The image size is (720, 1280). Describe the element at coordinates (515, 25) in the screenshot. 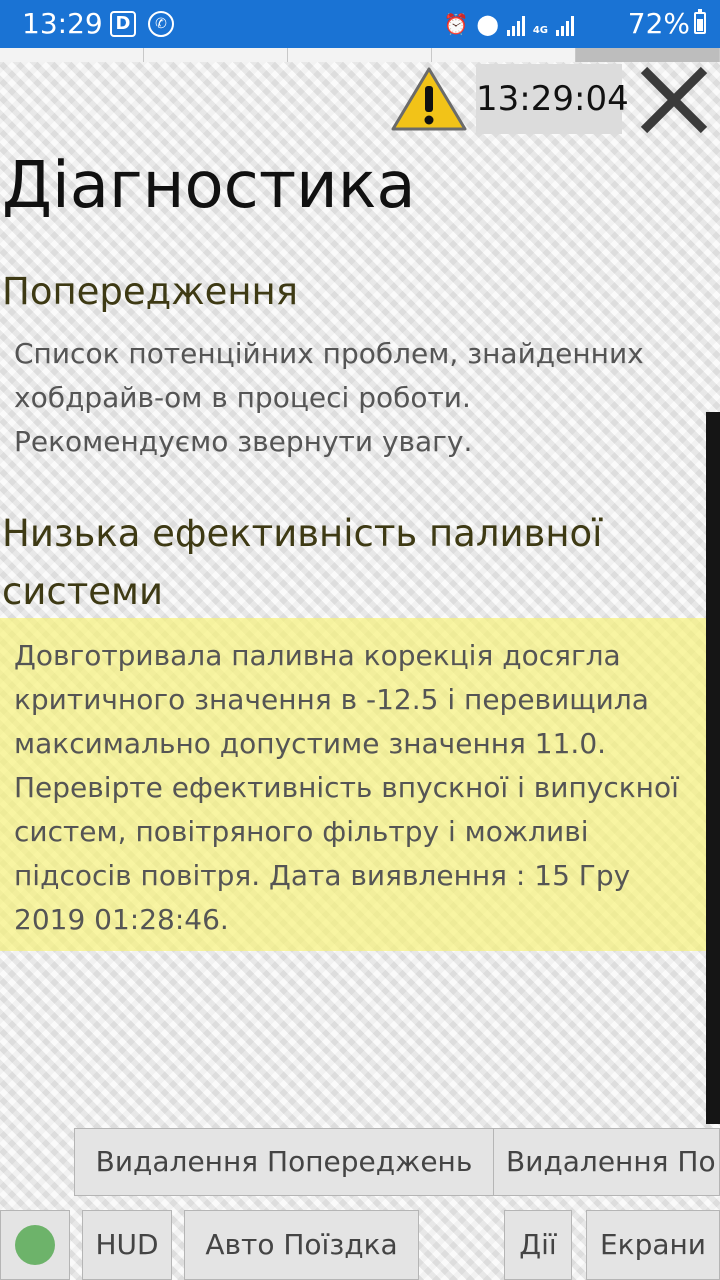

I see `signal-icon` at that location.